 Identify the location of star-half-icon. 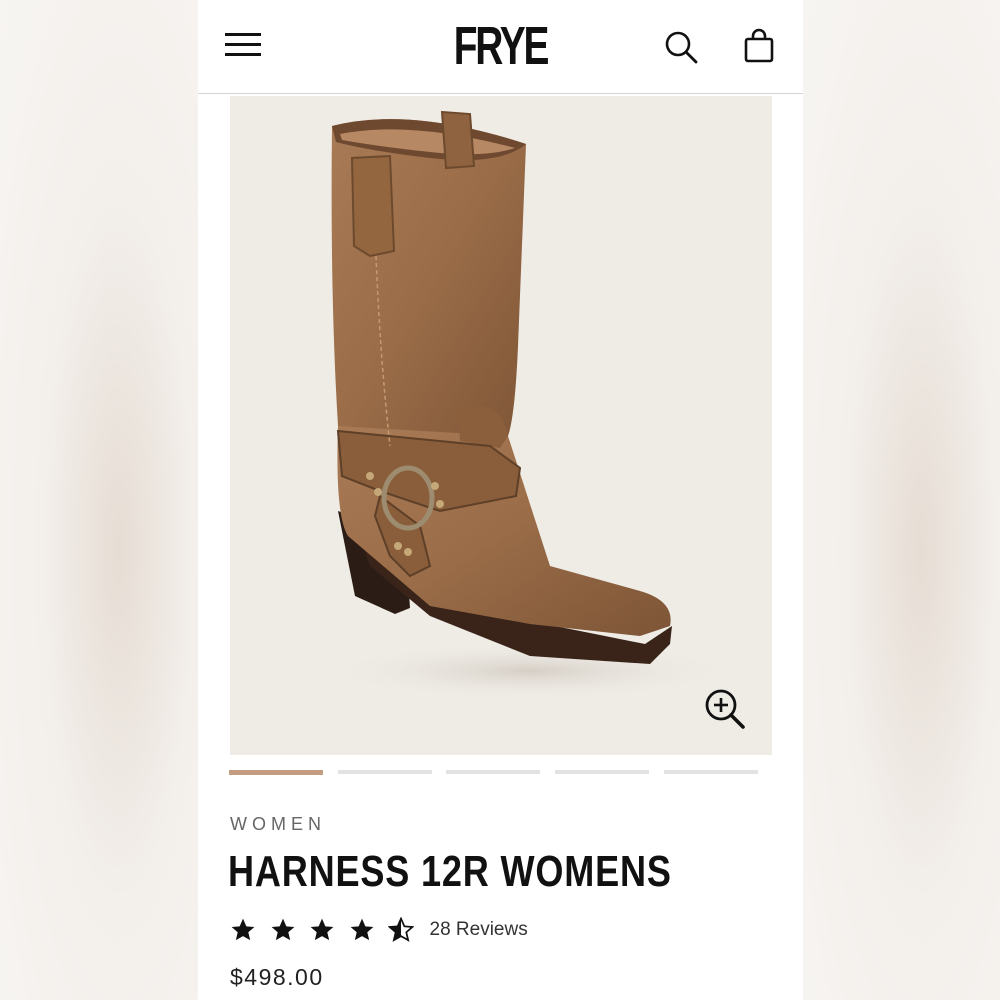
(401, 929).